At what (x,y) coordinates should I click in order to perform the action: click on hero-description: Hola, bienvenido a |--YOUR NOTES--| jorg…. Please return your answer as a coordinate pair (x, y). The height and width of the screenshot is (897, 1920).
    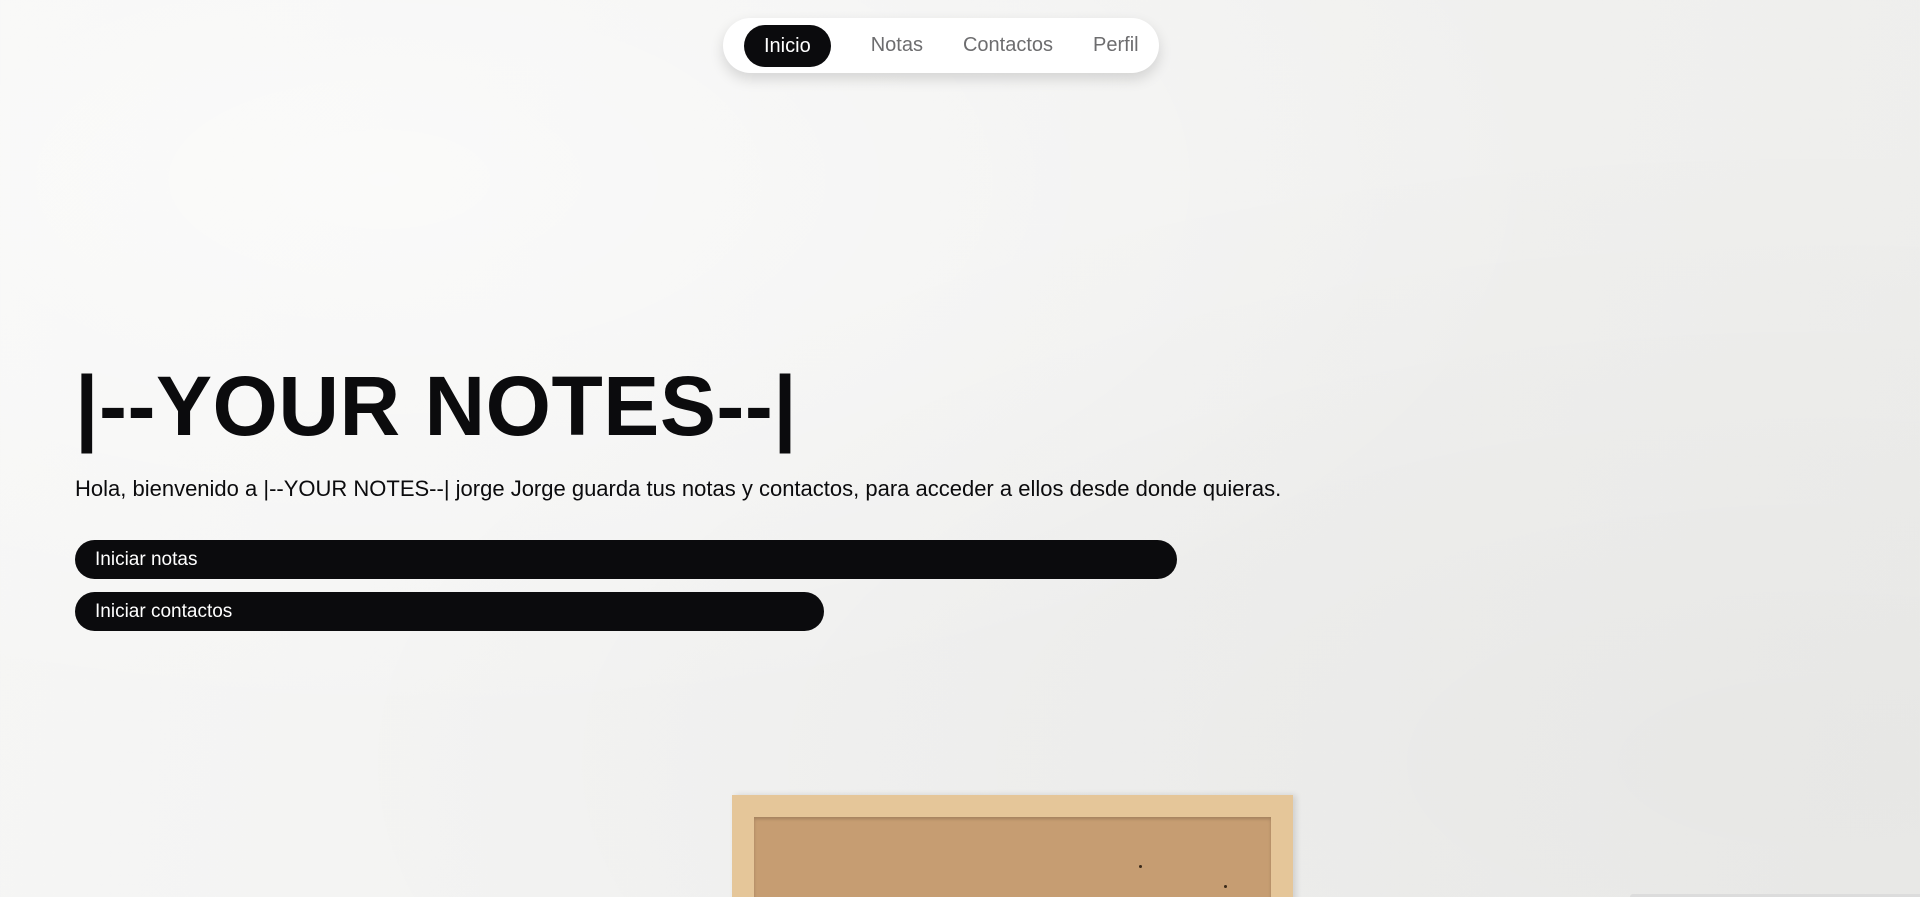
    Looking at the image, I should click on (678, 488).